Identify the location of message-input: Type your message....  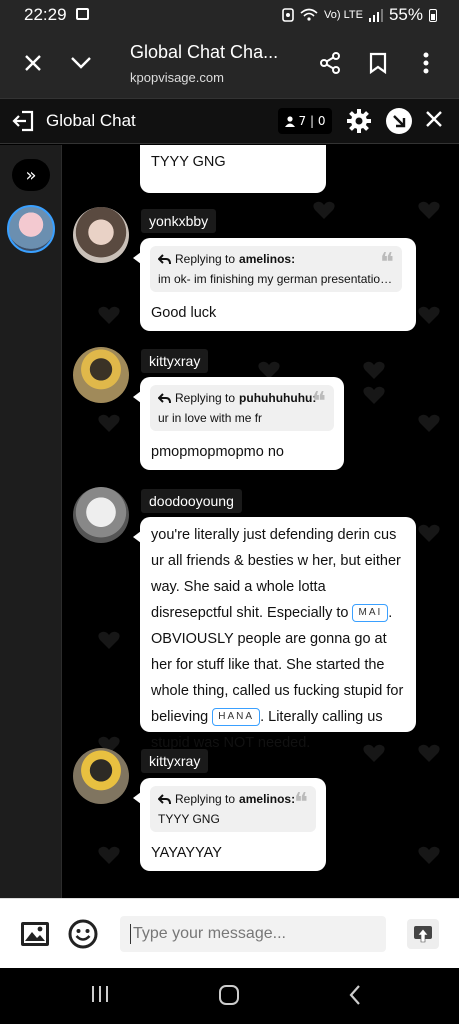
(253, 934).